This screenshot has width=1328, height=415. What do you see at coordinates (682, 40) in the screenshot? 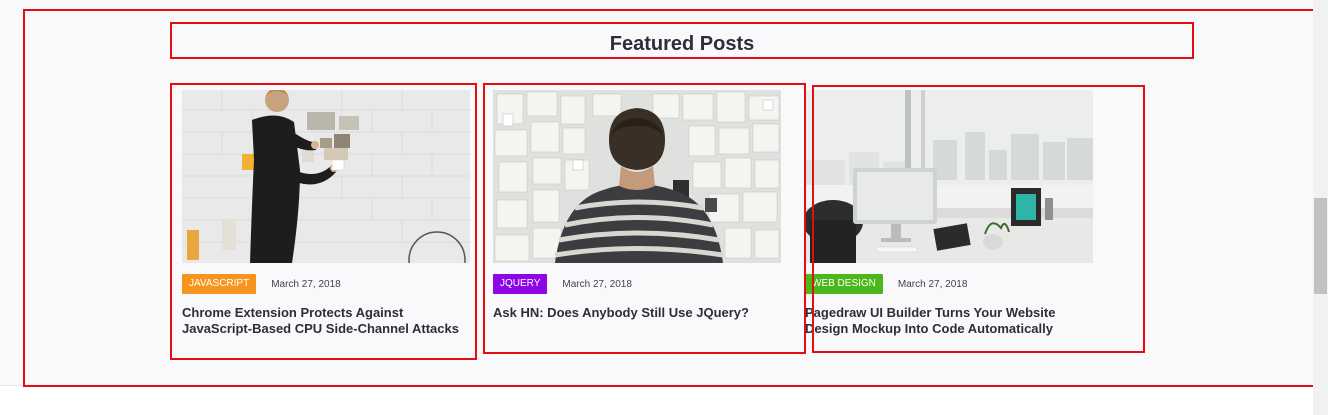
I see `highlight-box-title` at bounding box center [682, 40].